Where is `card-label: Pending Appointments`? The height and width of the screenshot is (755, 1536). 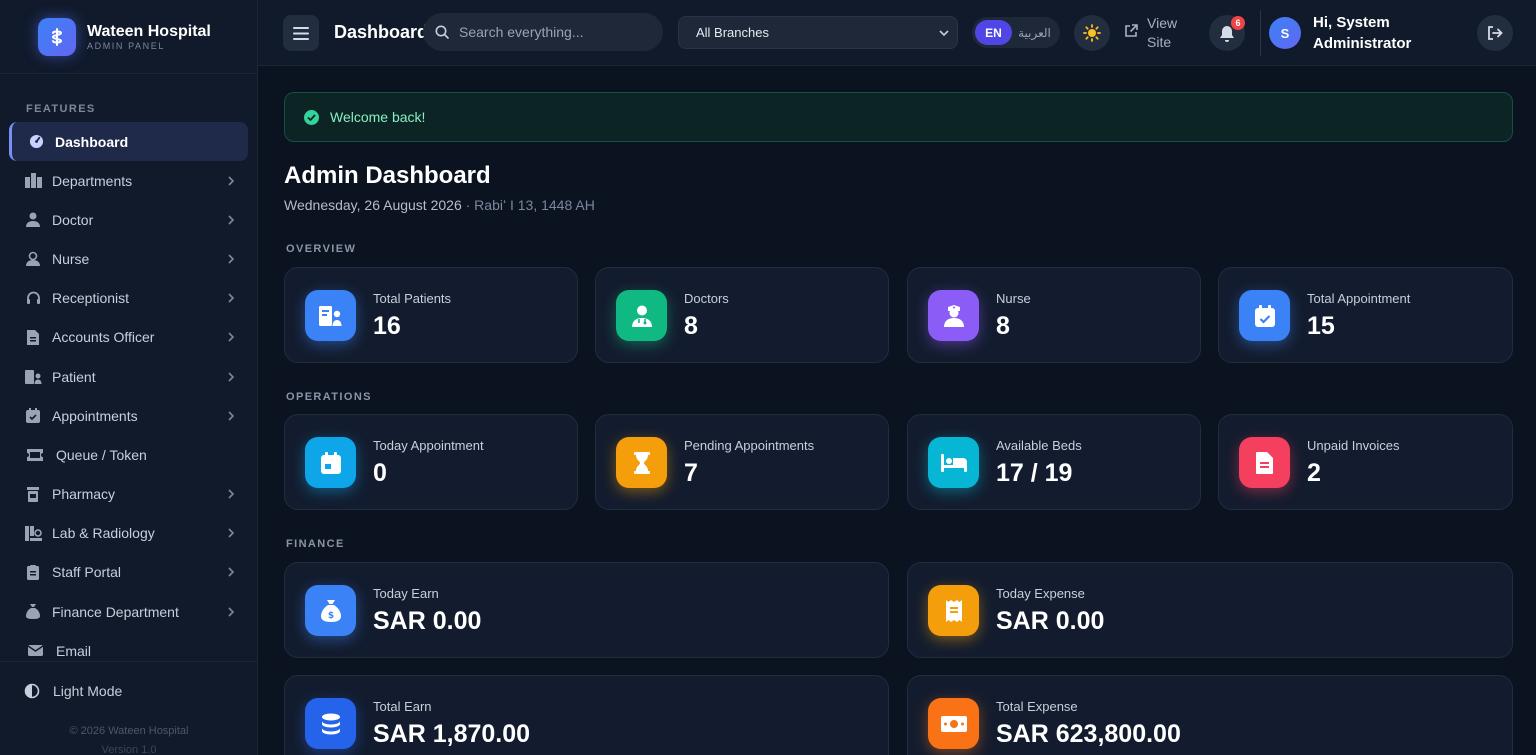 card-label: Pending Appointments is located at coordinates (749, 445).